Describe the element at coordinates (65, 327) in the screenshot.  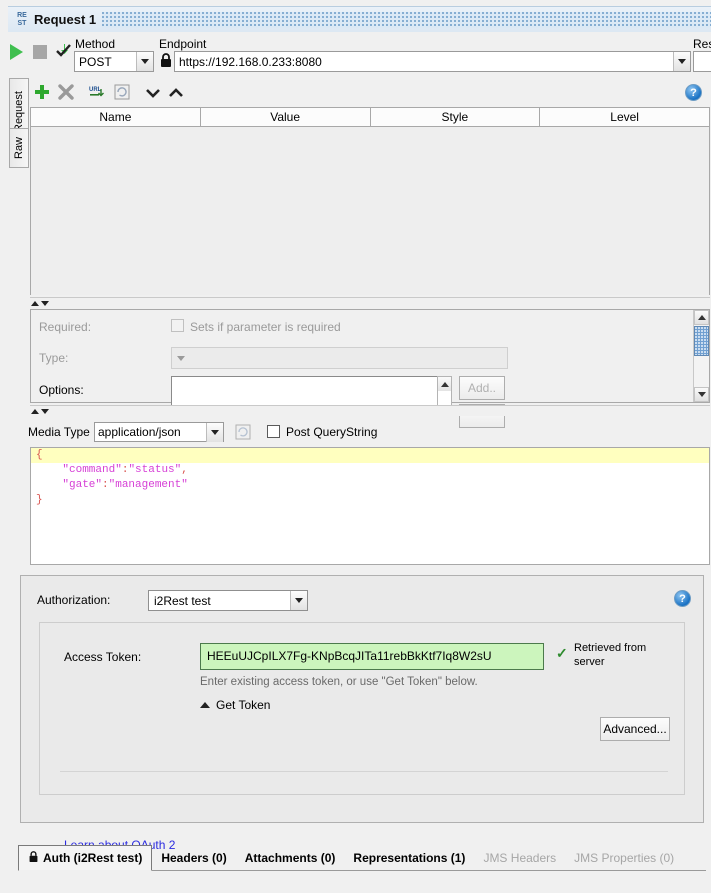
I see `required-label: Required:` at that location.